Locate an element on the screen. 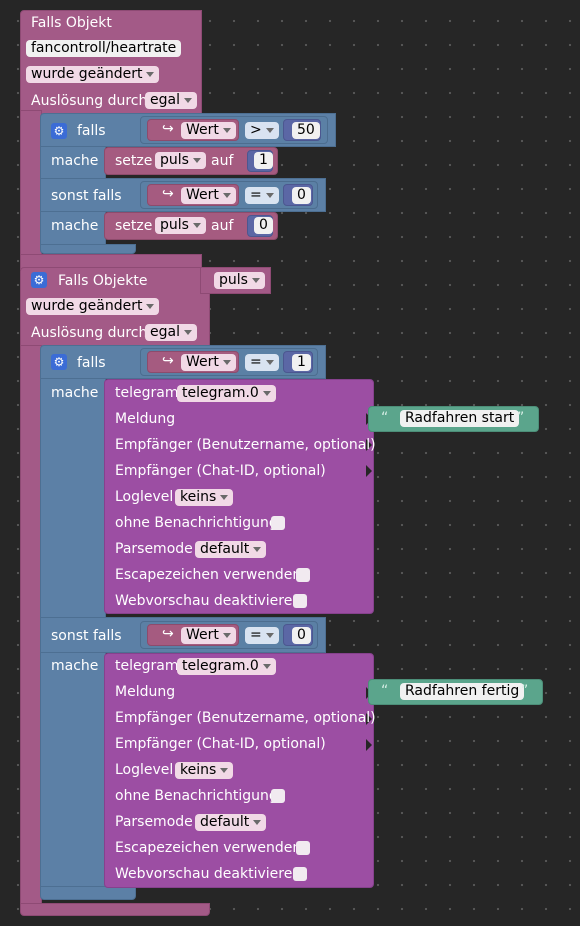 The height and width of the screenshot is (926, 580). operator-dropdown: > is located at coordinates (262, 130).